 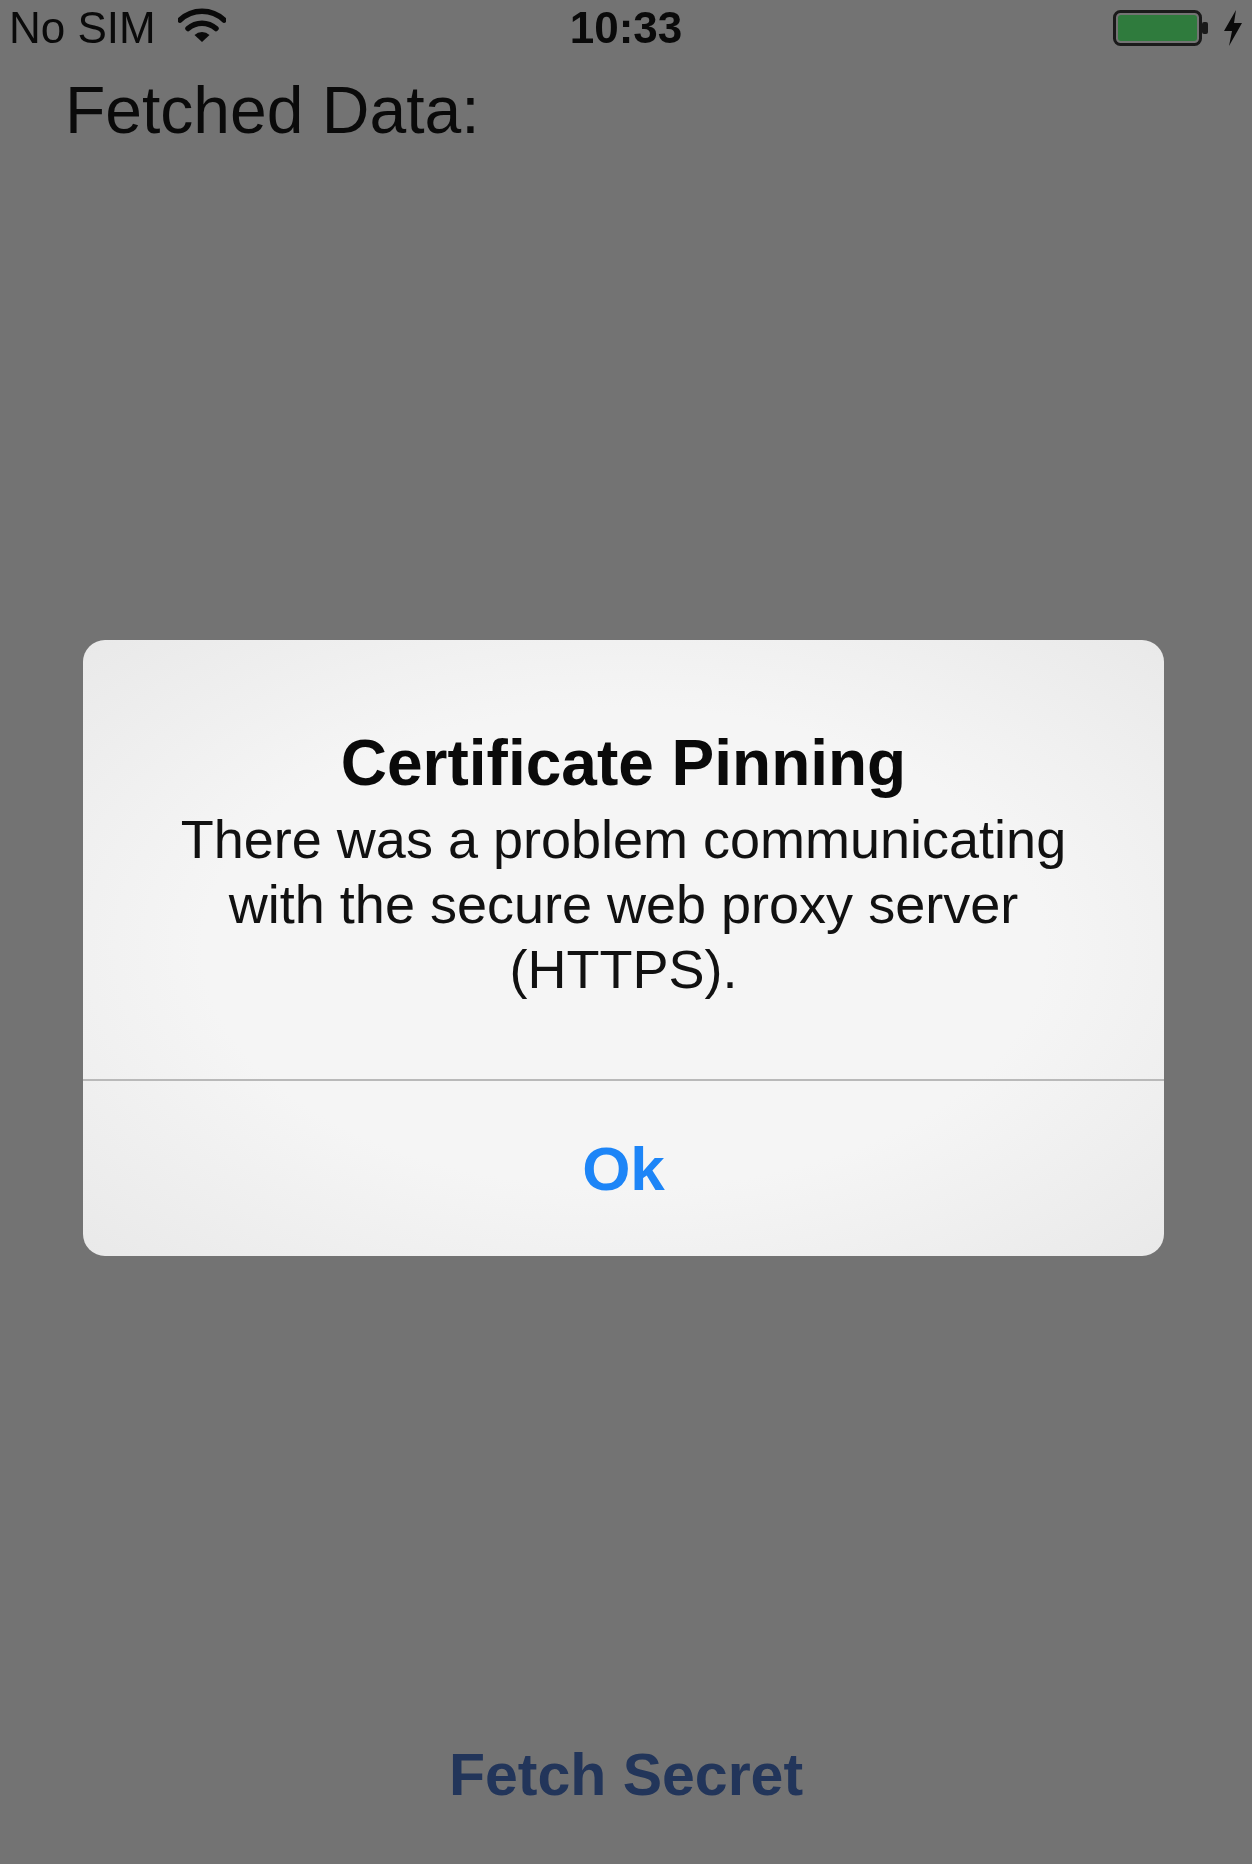 What do you see at coordinates (626, 1775) in the screenshot?
I see `fetch-secret-button: Fetch Secret` at bounding box center [626, 1775].